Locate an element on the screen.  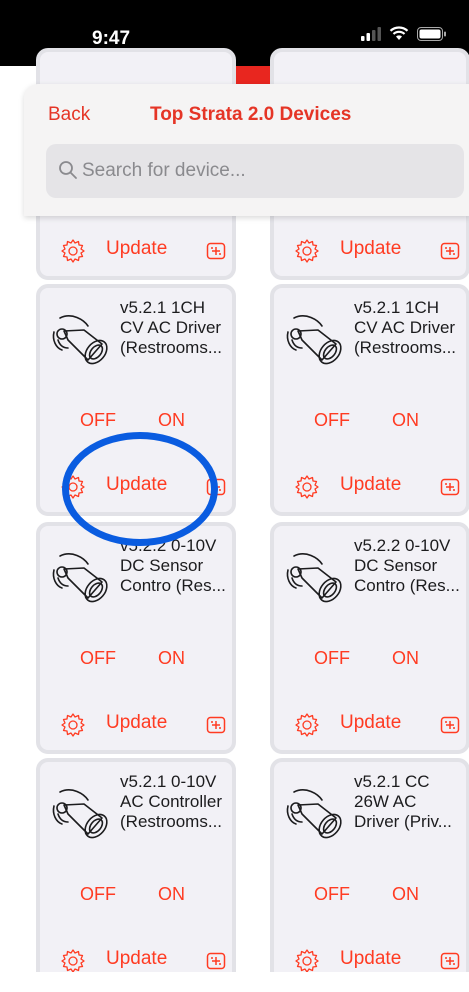
bottom-safe-area is located at coordinates (234, 982).